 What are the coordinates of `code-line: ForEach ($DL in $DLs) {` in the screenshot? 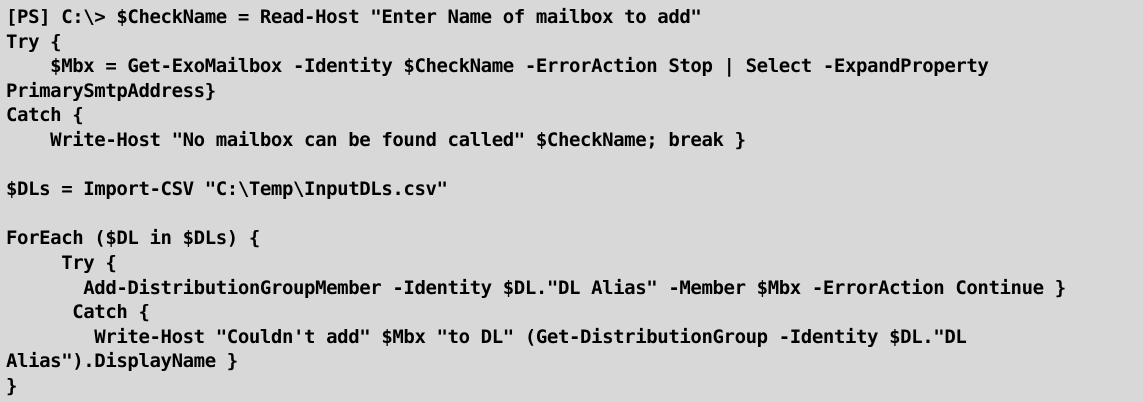 It's located at (133, 238).